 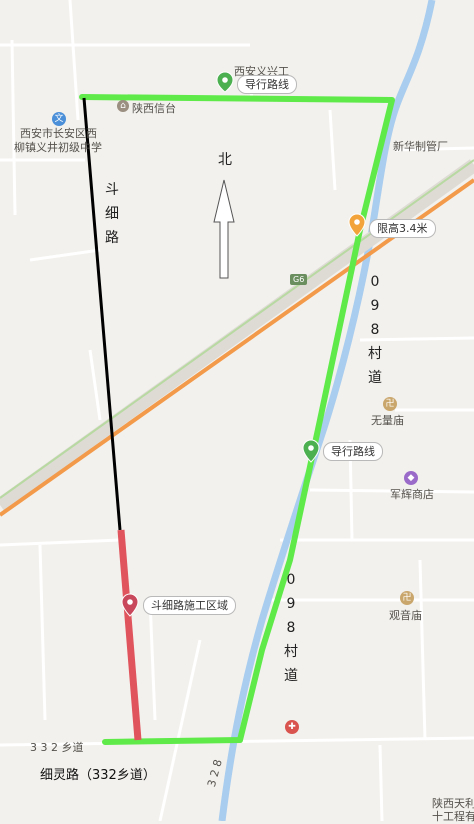 I want to click on village-road-lower-1: 0, so click(x=291, y=580).